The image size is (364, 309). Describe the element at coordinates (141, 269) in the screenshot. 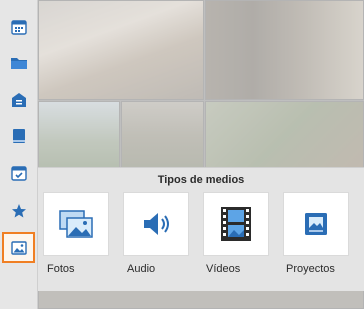

I see `media-type-audio-label: Audio` at that location.